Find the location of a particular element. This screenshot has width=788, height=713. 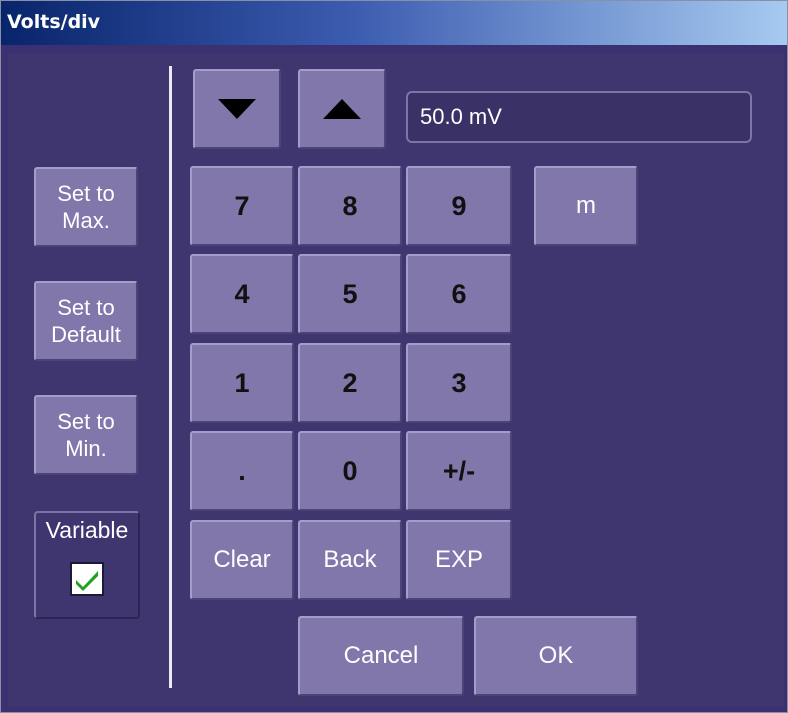

key-7: 7 is located at coordinates (242, 206).